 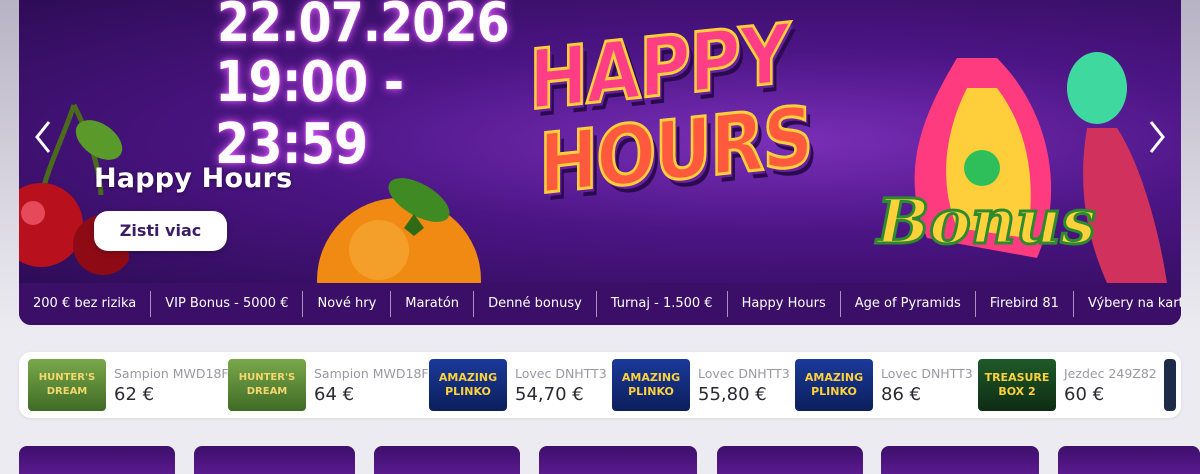 What do you see at coordinates (732, 394) in the screenshot?
I see `winner-amount: 55,80 €` at bounding box center [732, 394].